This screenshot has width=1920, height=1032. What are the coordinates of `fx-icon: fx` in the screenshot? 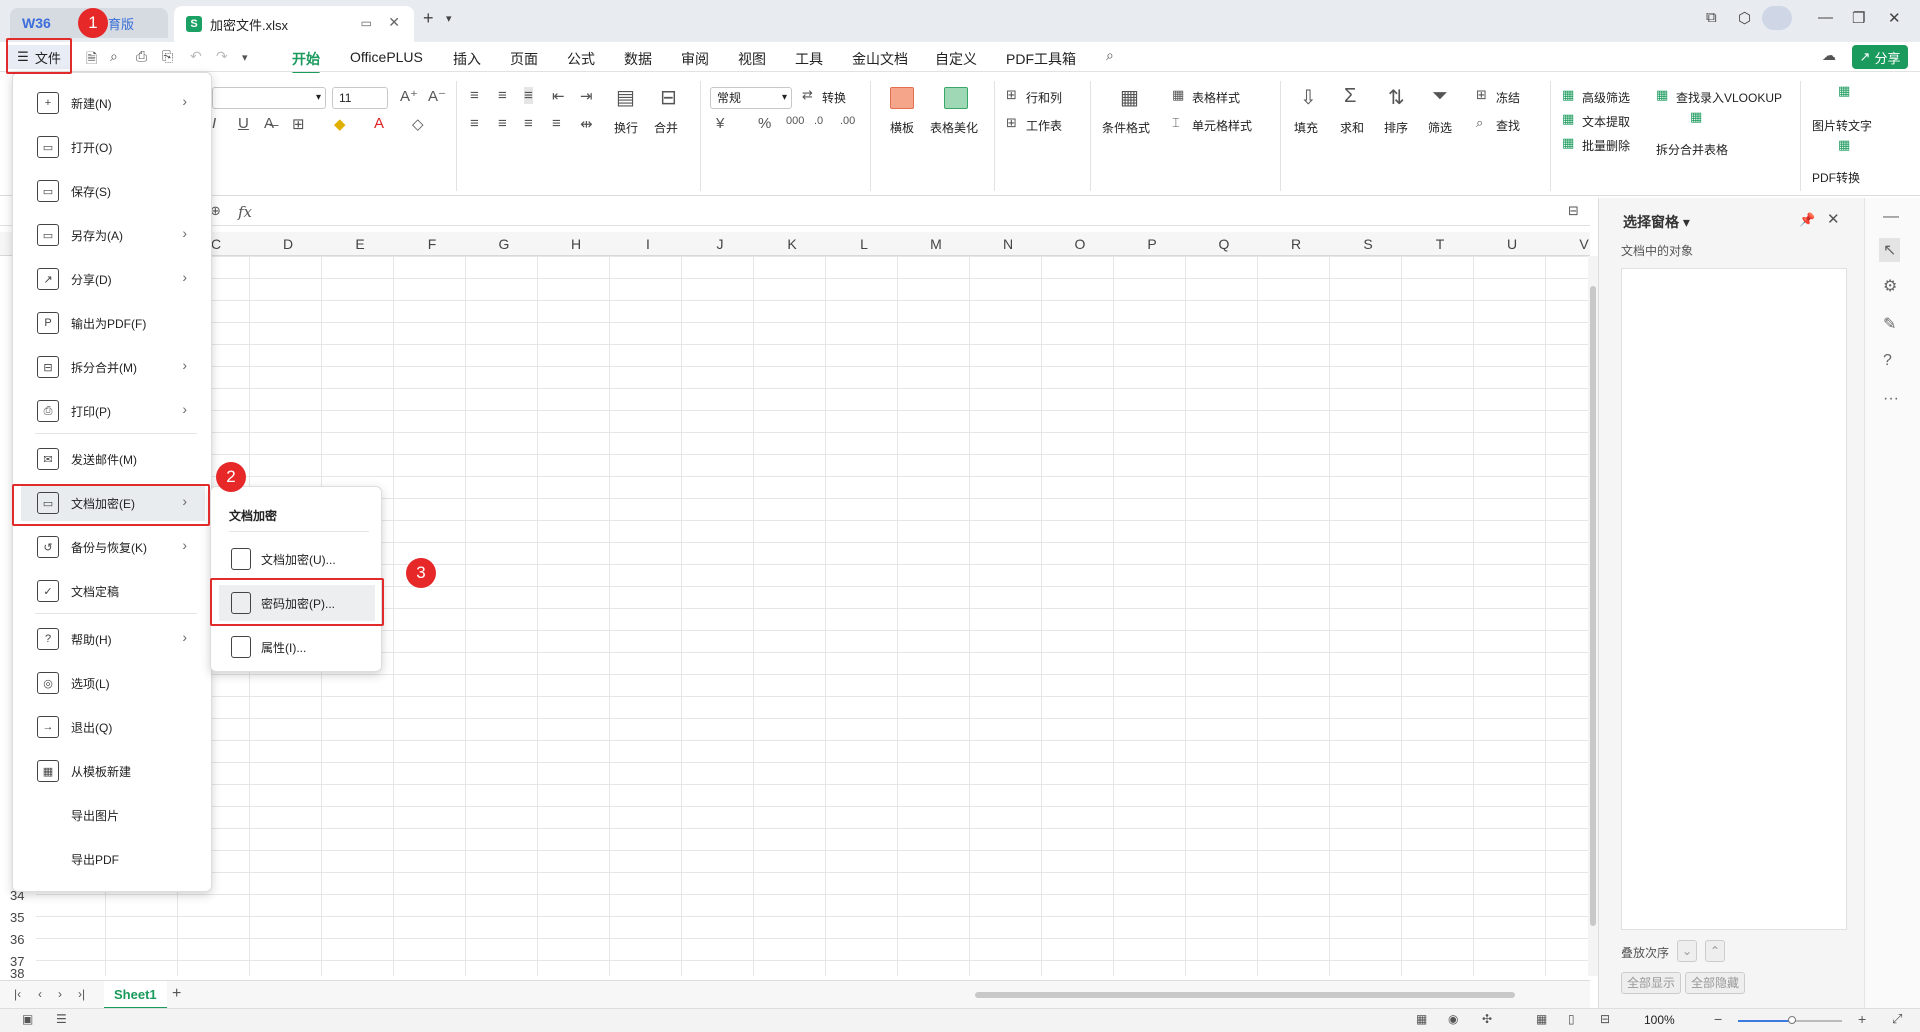 It's located at (245, 212).